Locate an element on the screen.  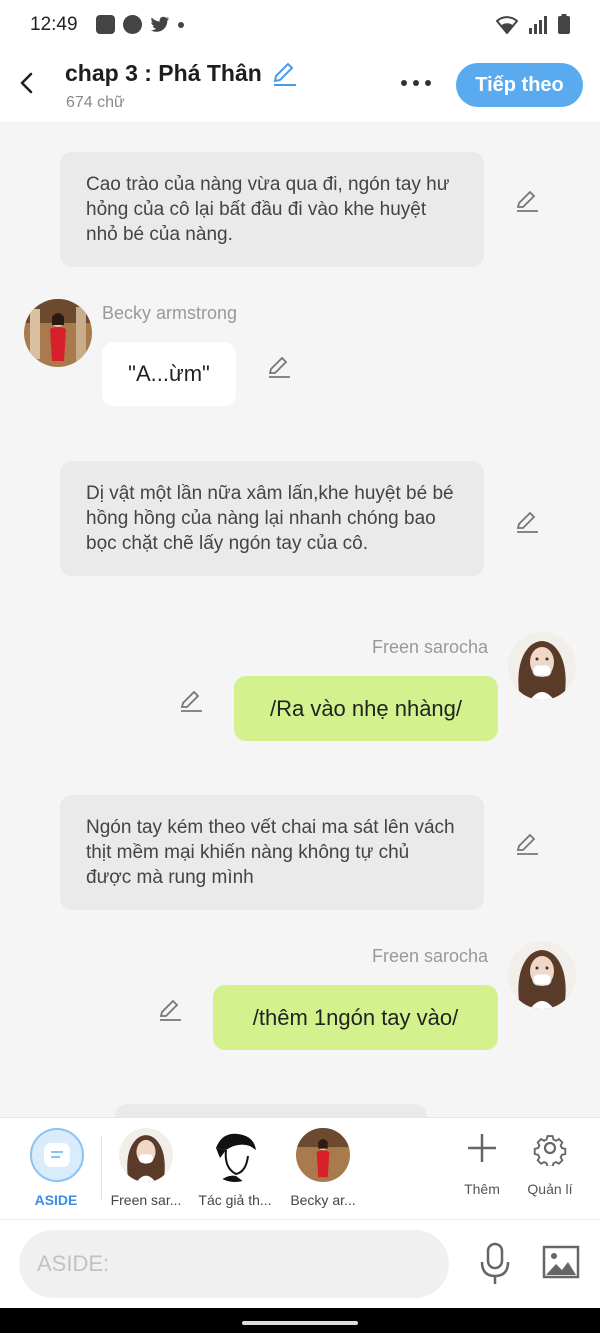
back-arrow-icon is located at coordinates (27, 83).